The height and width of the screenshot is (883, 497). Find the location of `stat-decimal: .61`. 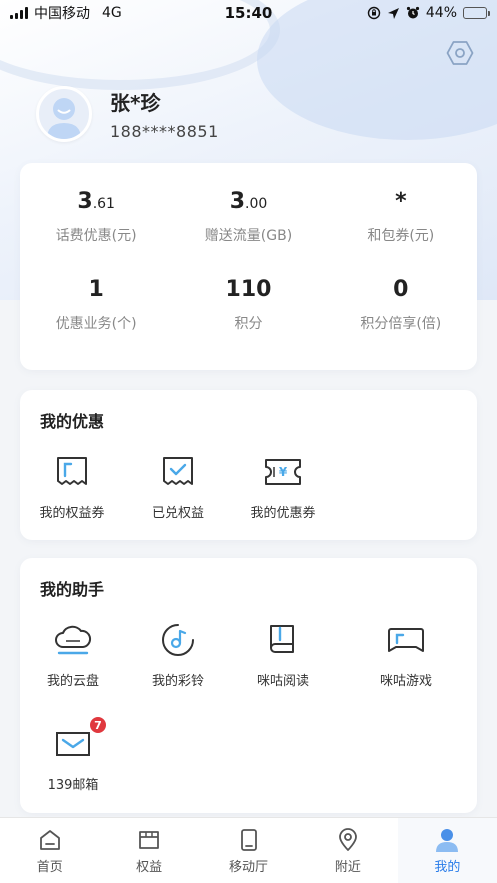

stat-decimal: .61 is located at coordinates (103, 204).